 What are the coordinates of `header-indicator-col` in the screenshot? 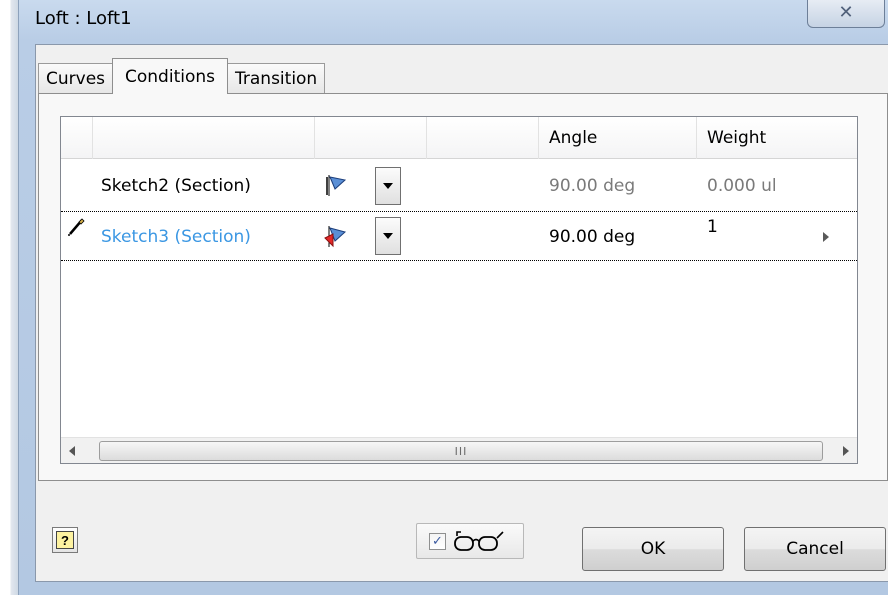 It's located at (77, 138).